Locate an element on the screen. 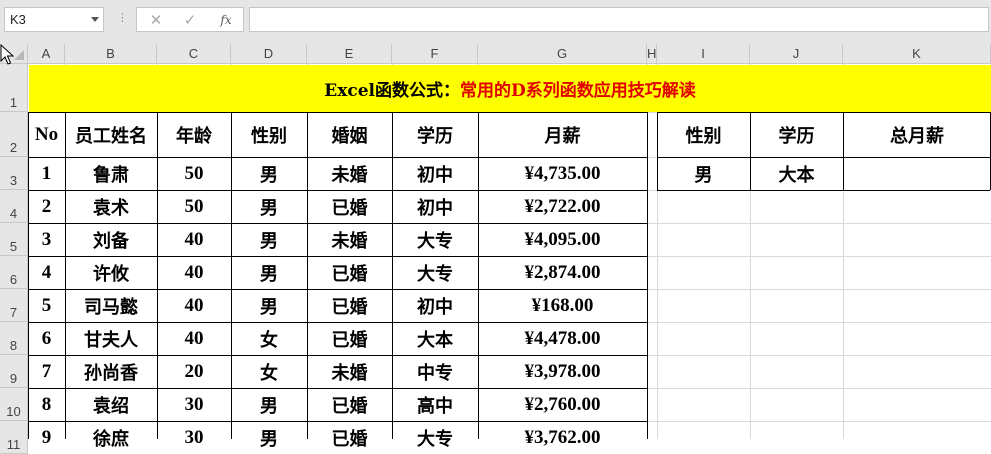 Image resolution: width=991 pixels, height=454 pixels. table-header-cell: 员工姓名 is located at coordinates (111, 134).